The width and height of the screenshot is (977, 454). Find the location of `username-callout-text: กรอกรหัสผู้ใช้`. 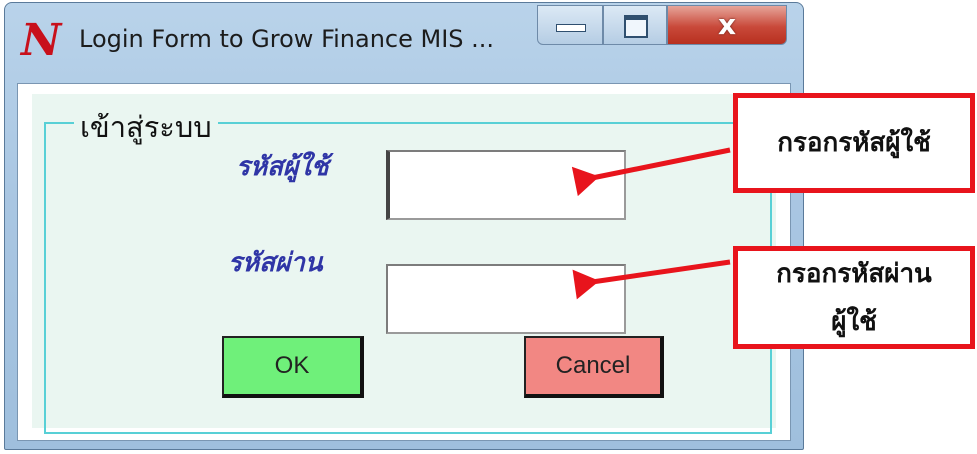

username-callout-text: กรอกรหัสผู้ใช้ is located at coordinates (854, 143).